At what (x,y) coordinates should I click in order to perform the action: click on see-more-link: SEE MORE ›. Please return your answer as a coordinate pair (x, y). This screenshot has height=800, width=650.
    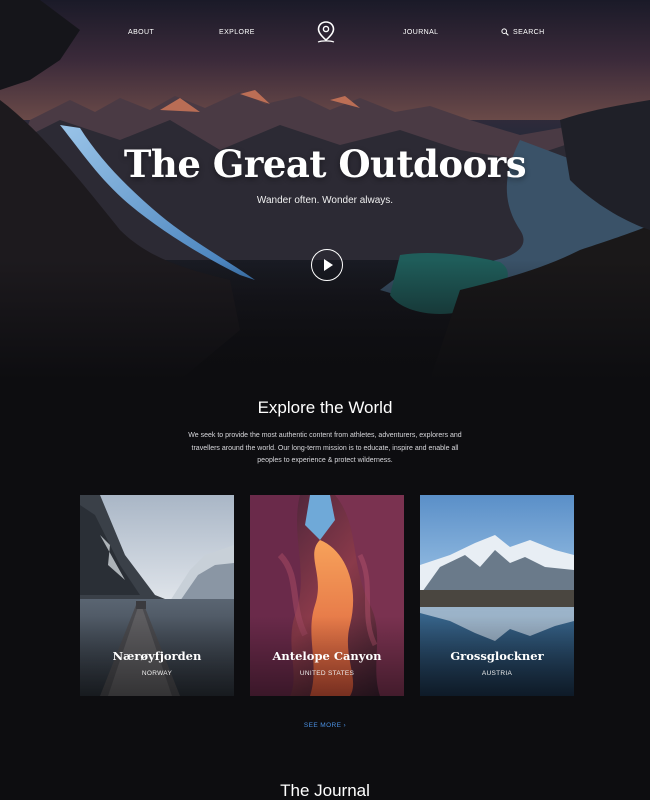
    Looking at the image, I should click on (325, 725).